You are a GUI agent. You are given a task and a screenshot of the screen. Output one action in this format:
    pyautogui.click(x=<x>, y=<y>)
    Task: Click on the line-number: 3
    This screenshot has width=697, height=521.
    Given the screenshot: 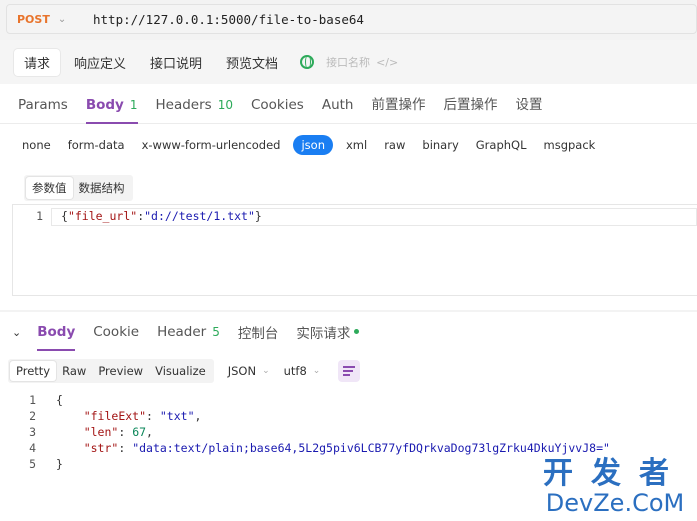 What is the action you would take?
    pyautogui.click(x=32, y=432)
    